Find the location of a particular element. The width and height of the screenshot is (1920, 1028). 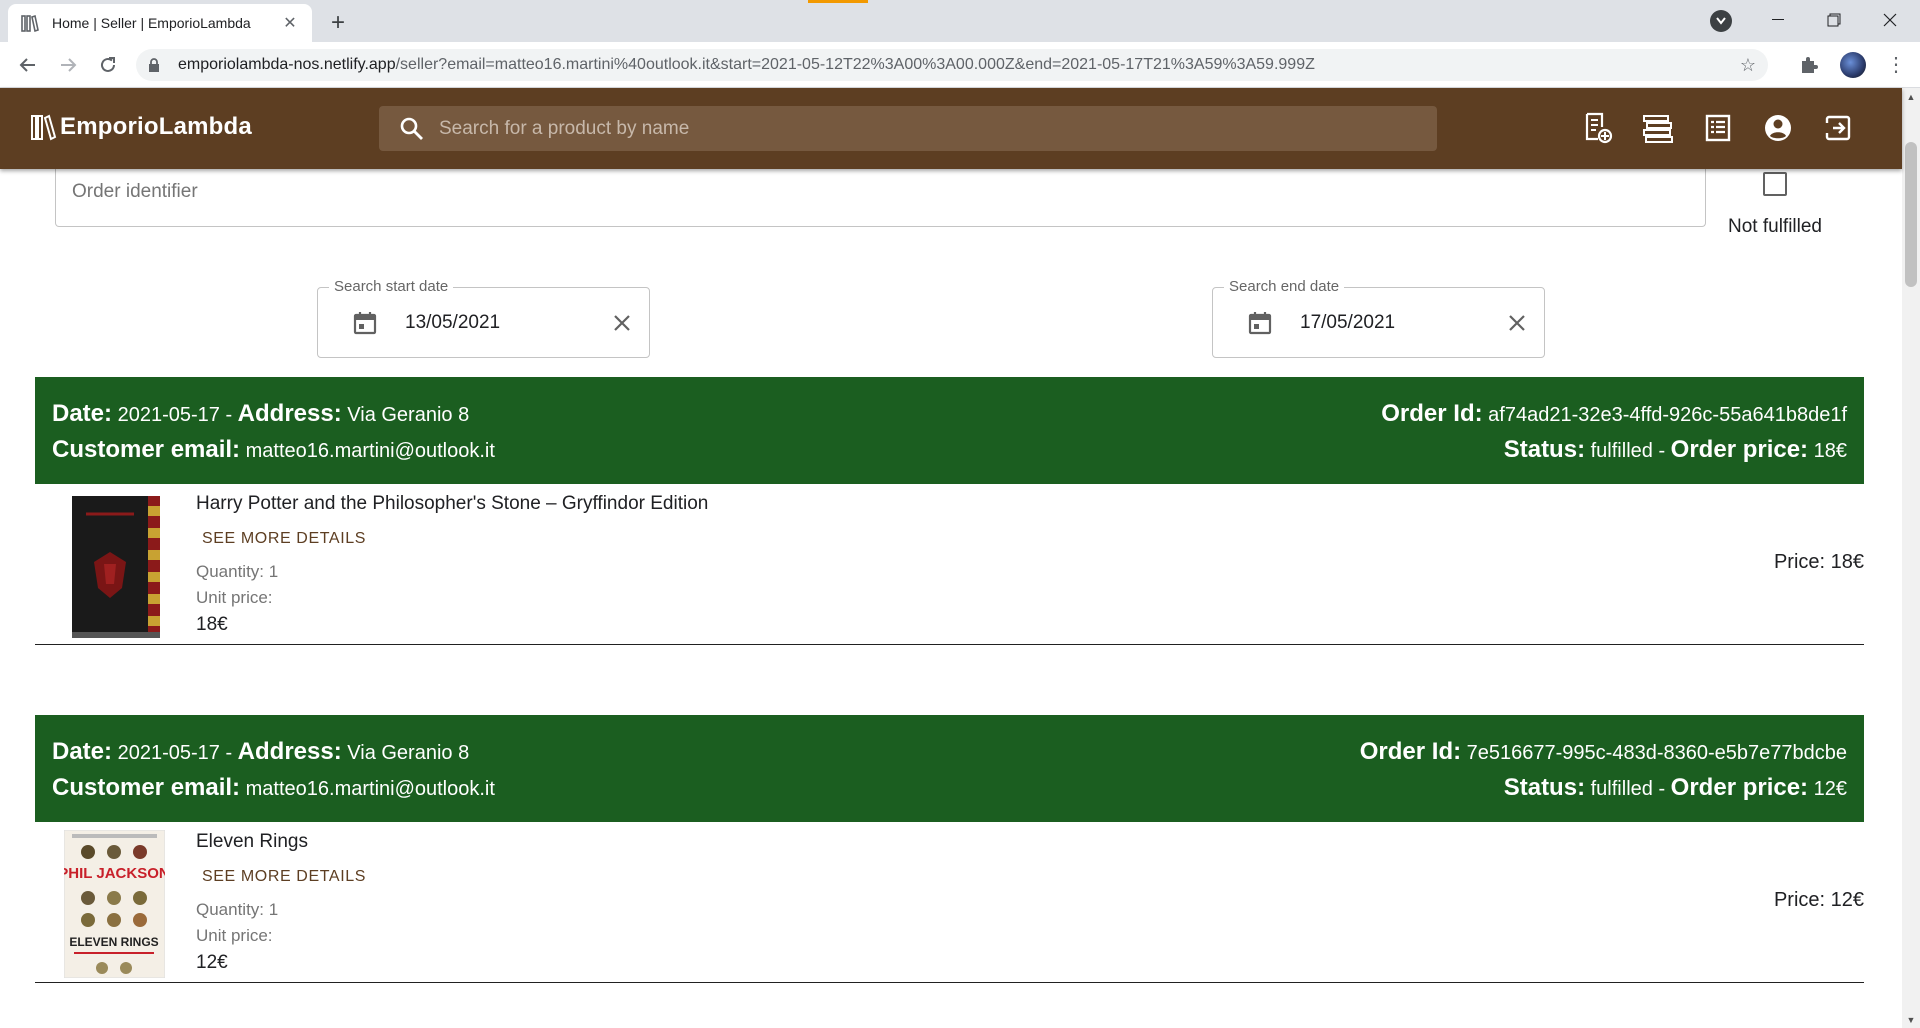

order-status-line: Status: fulfilled - Order price: 18€ is located at coordinates (1675, 450).